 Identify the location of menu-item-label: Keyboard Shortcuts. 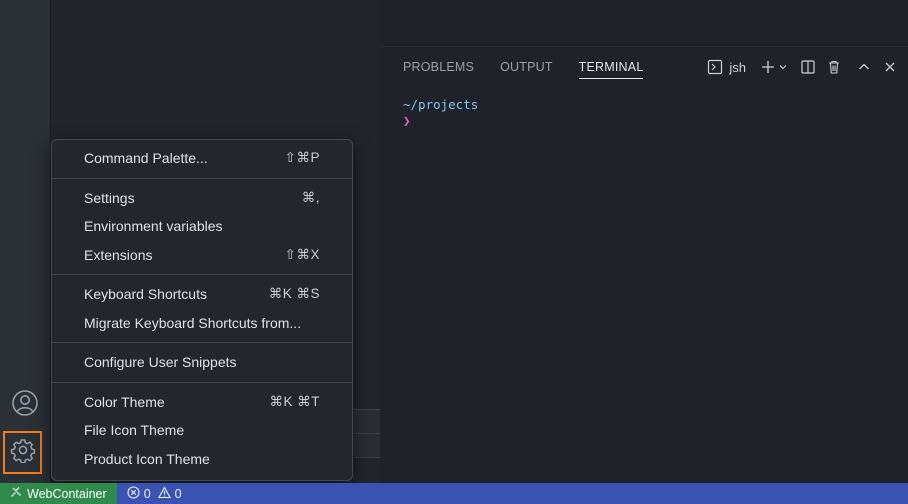
(145, 294).